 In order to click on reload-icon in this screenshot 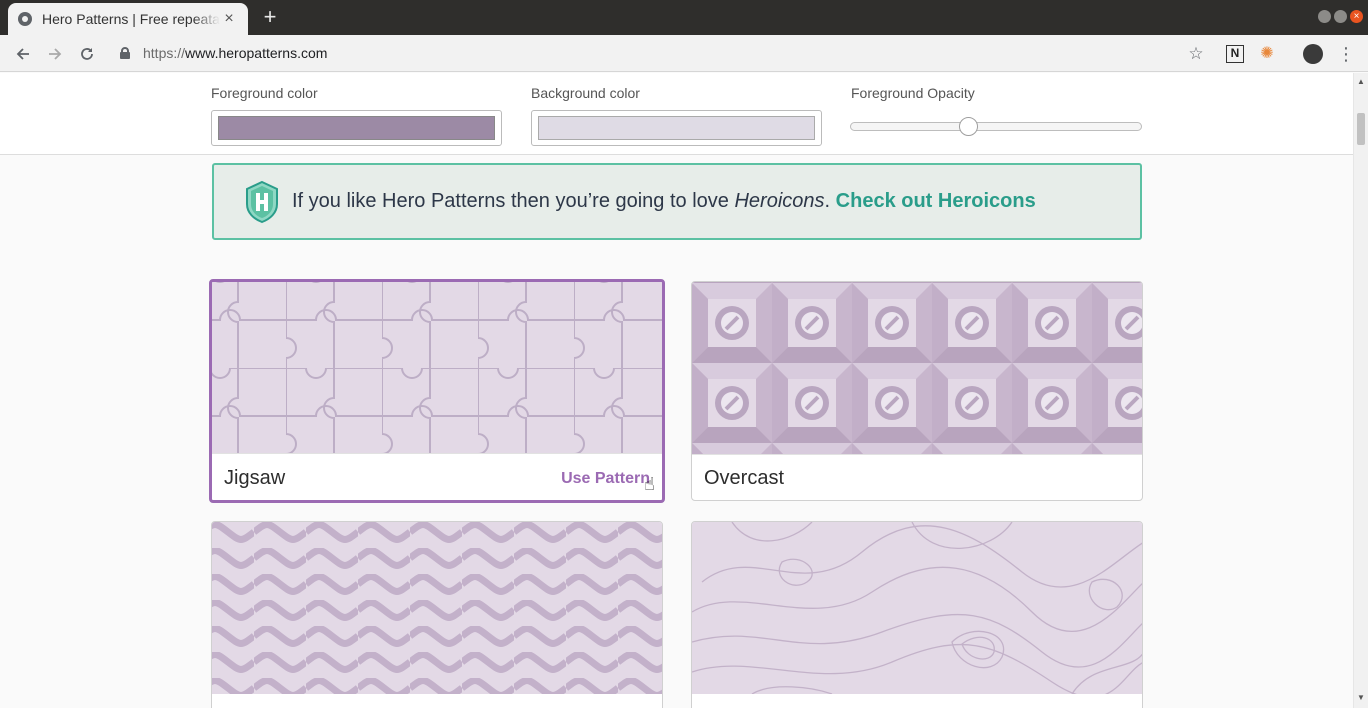, I will do `click(87, 54)`.